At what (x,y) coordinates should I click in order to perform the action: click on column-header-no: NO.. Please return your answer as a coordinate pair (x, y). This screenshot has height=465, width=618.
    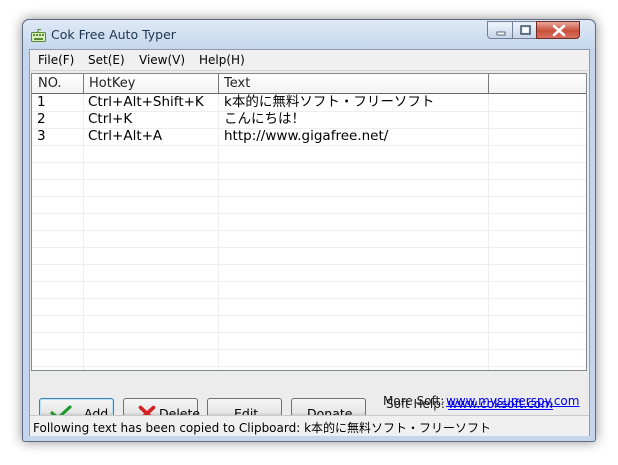
    Looking at the image, I should click on (50, 83).